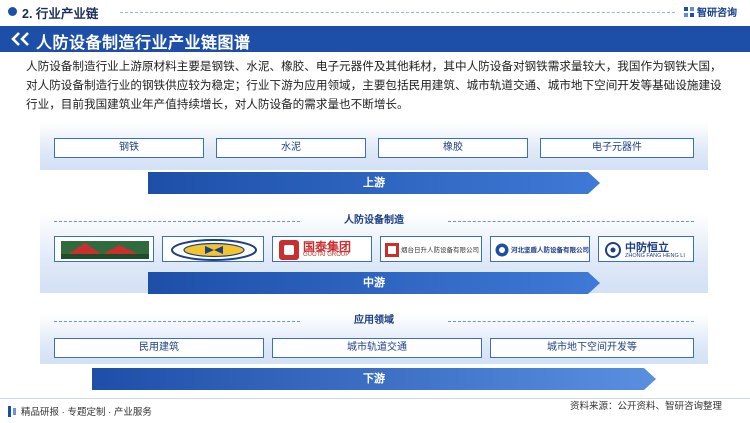 This screenshot has width=750, height=423. I want to click on brand-logo: 智研咨询, so click(710, 11).